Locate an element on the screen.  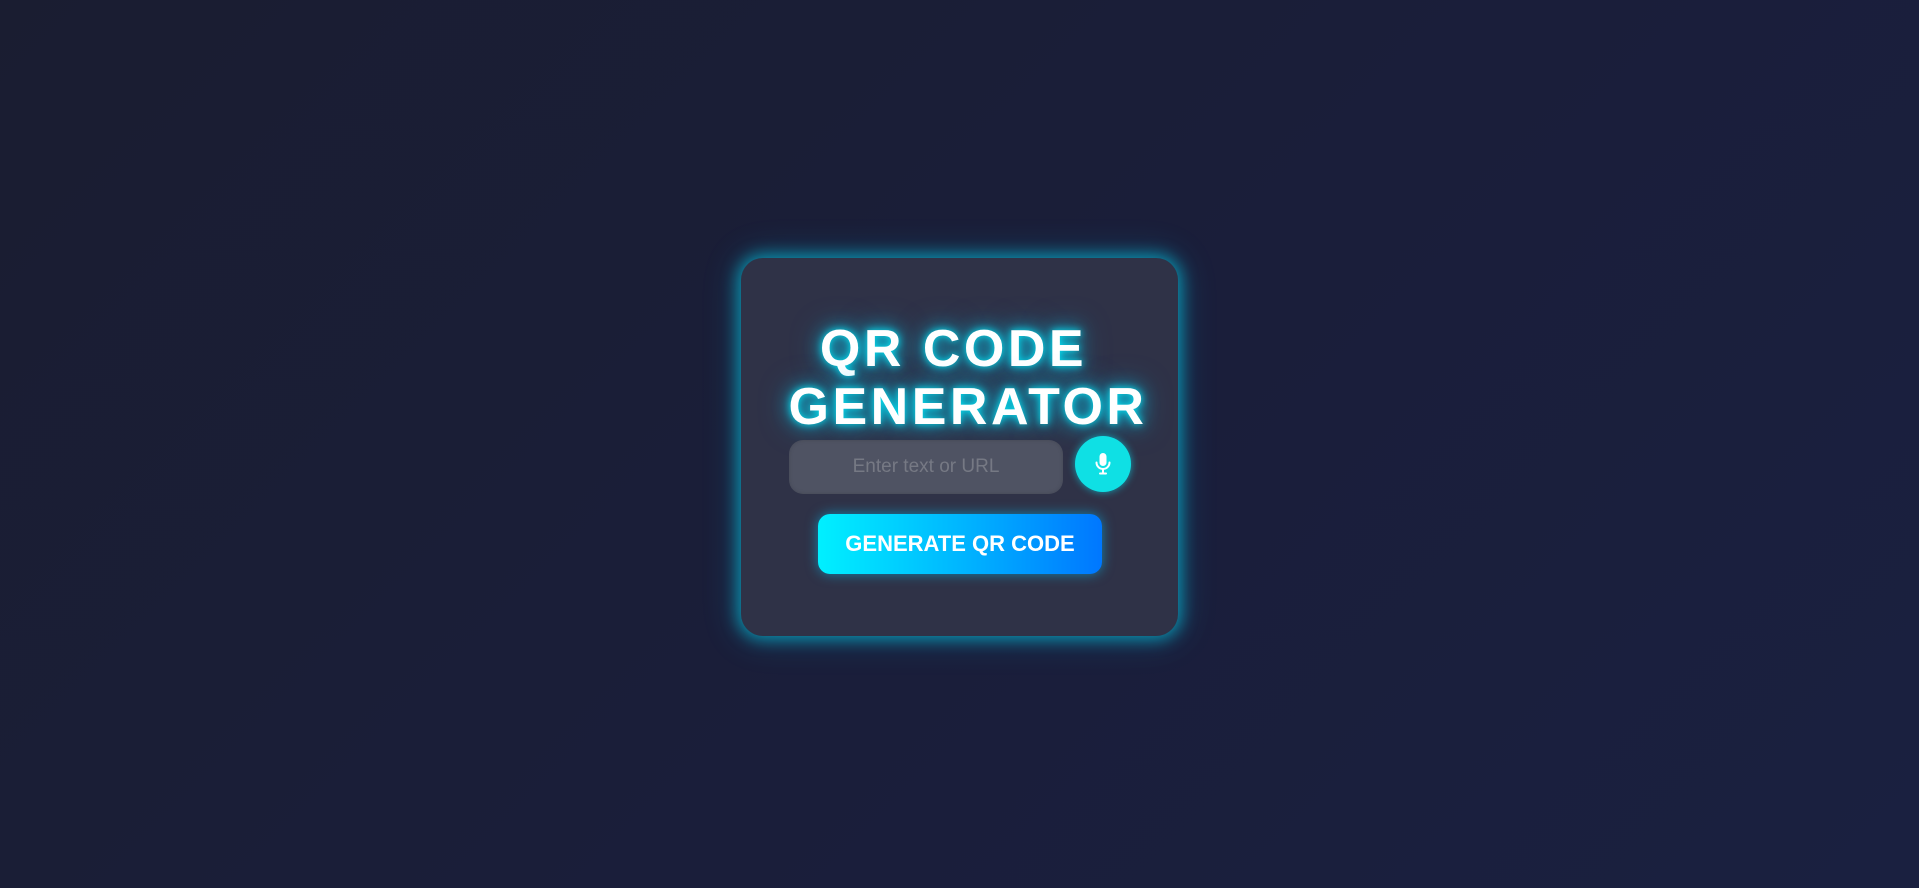
voice-input-button is located at coordinates (1103, 464).